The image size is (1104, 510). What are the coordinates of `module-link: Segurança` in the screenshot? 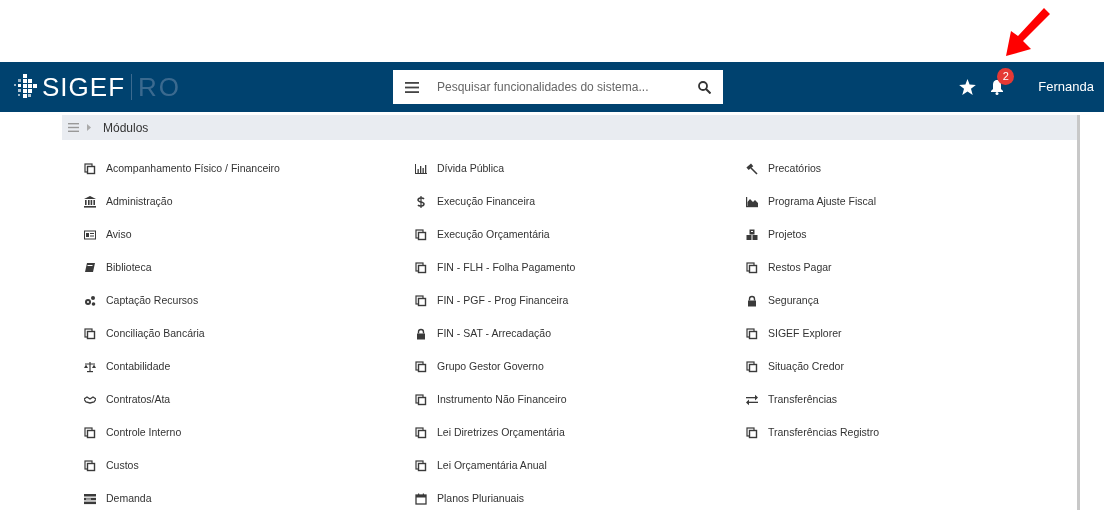 It's located at (911, 300).